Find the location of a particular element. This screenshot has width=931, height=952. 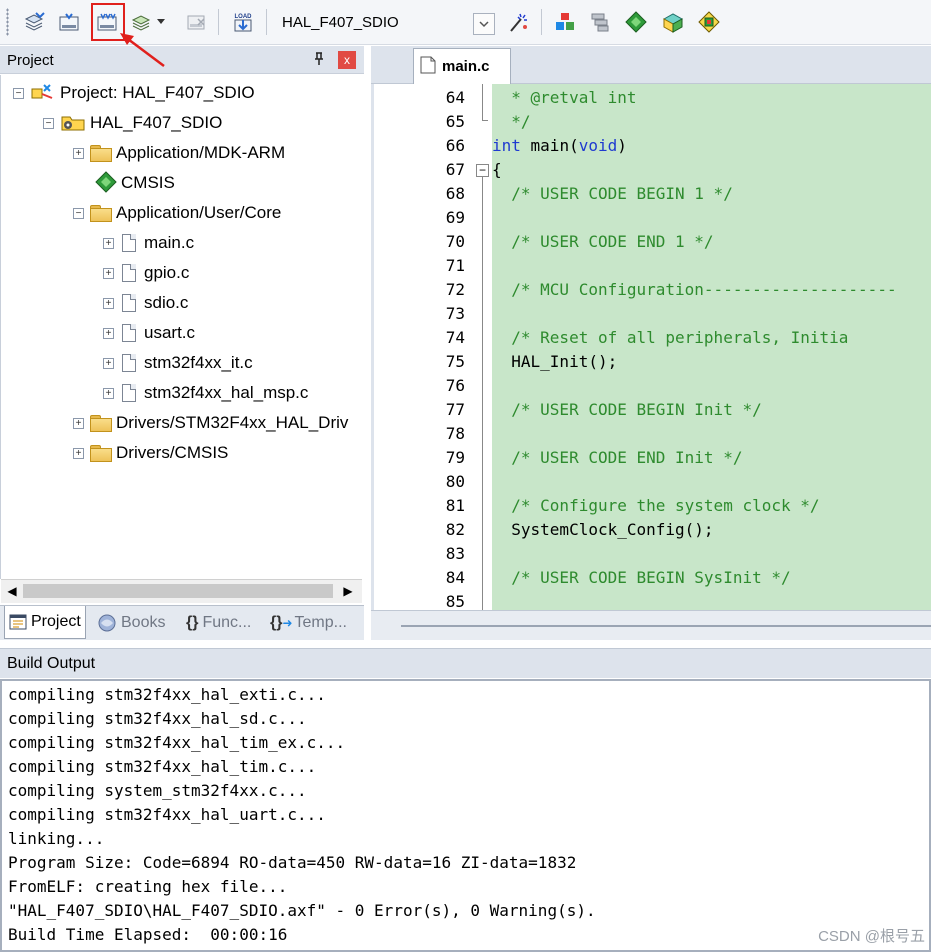

code-line: HAL_Init(); is located at coordinates (554, 362).